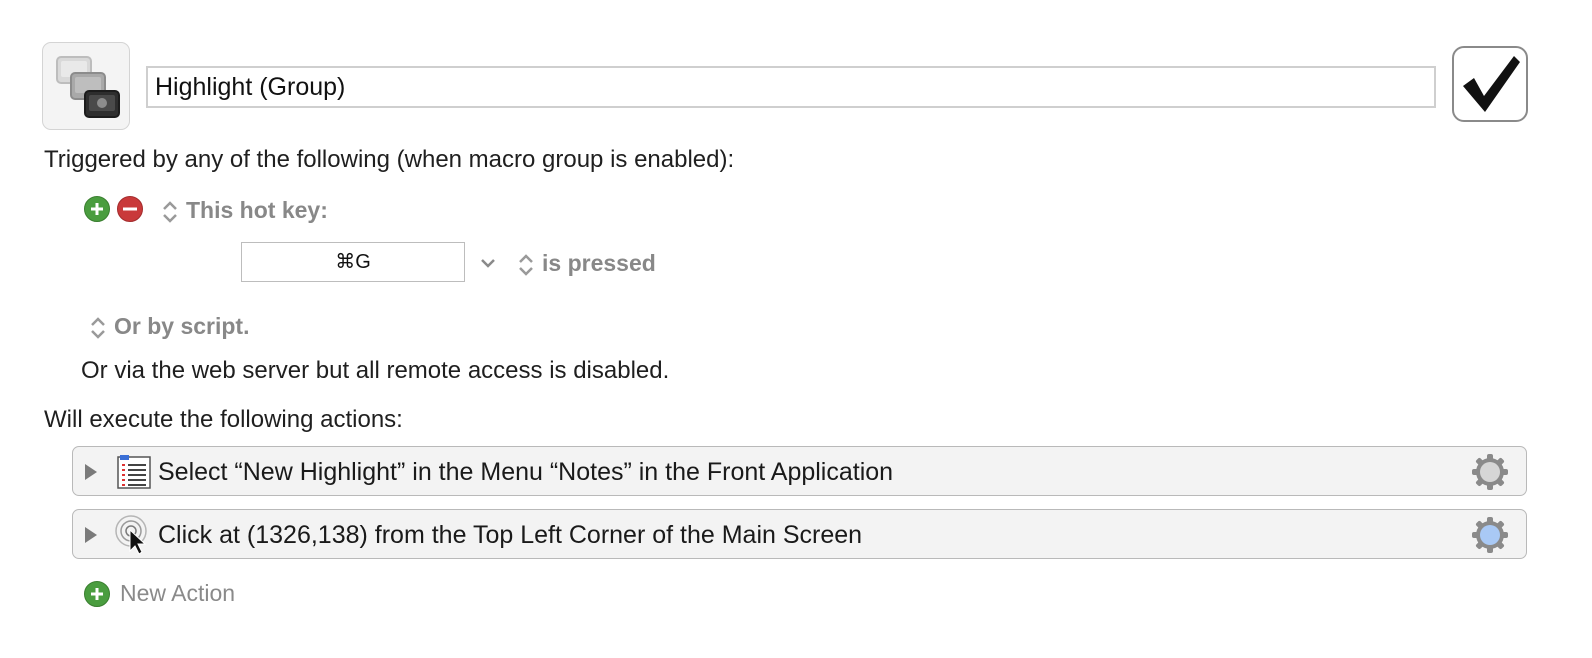 This screenshot has height=658, width=1592. What do you see at coordinates (178, 593) in the screenshot?
I see `new-action-label: New Action` at bounding box center [178, 593].